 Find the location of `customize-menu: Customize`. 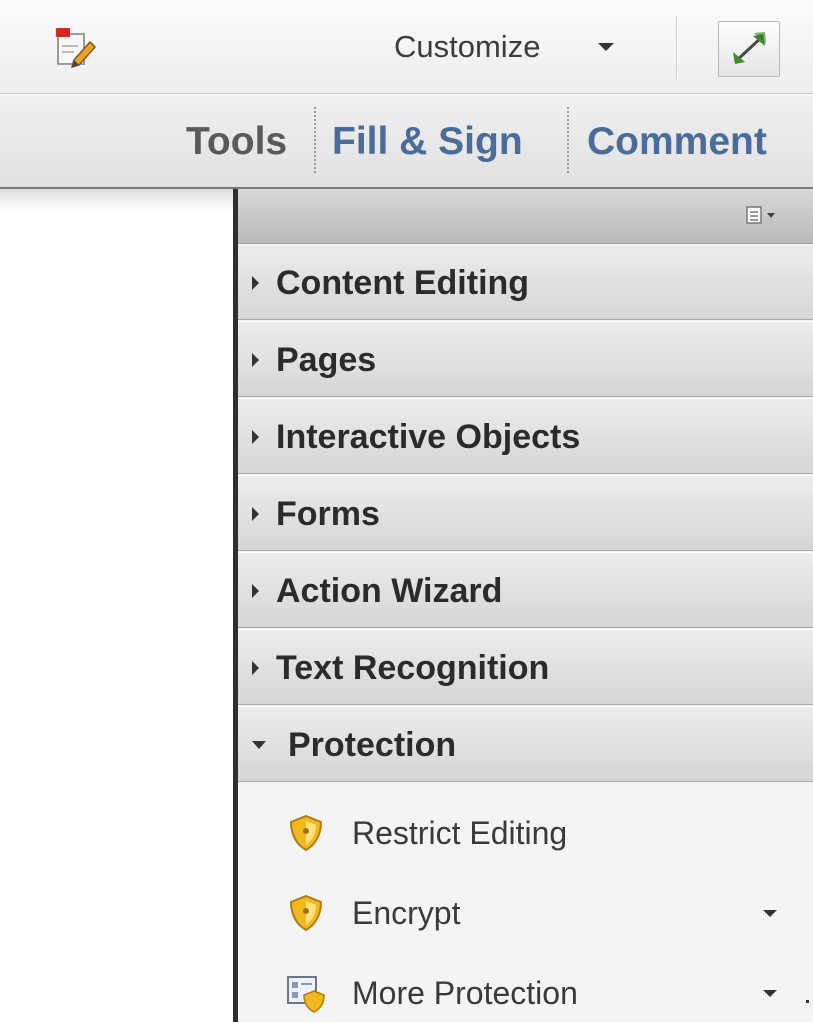

customize-menu: Customize is located at coordinates (467, 47).